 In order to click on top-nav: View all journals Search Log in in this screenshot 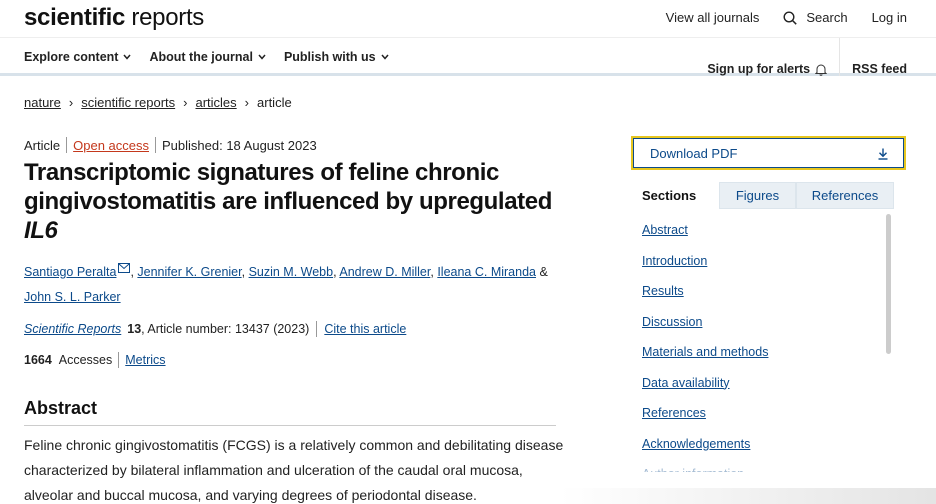, I will do `click(786, 17)`.